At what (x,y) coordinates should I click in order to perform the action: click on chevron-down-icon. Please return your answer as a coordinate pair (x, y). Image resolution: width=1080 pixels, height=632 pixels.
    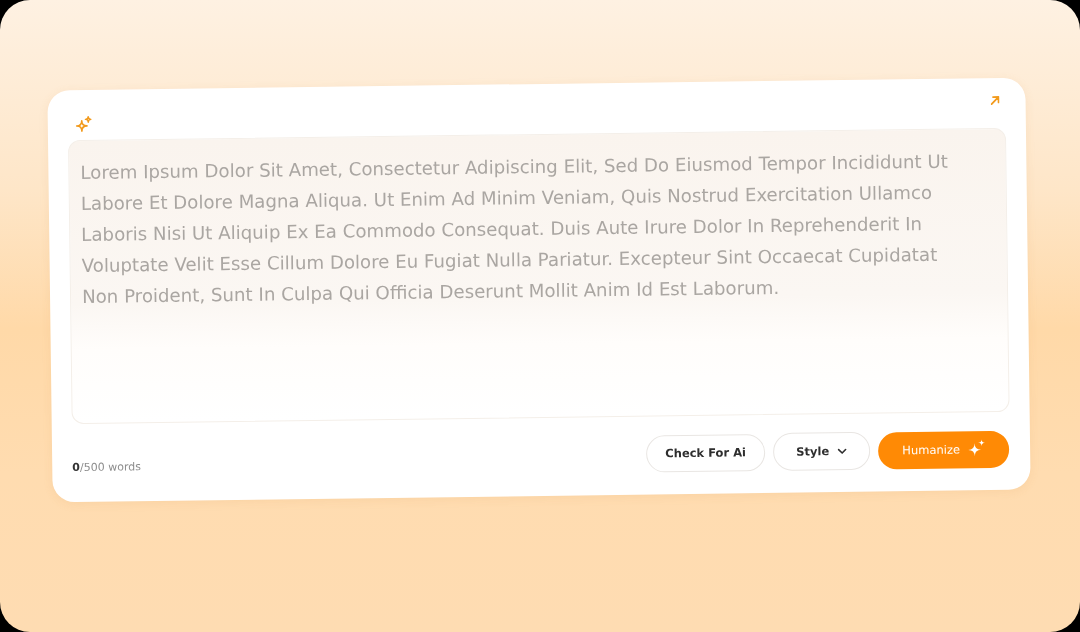
    Looking at the image, I should click on (842, 451).